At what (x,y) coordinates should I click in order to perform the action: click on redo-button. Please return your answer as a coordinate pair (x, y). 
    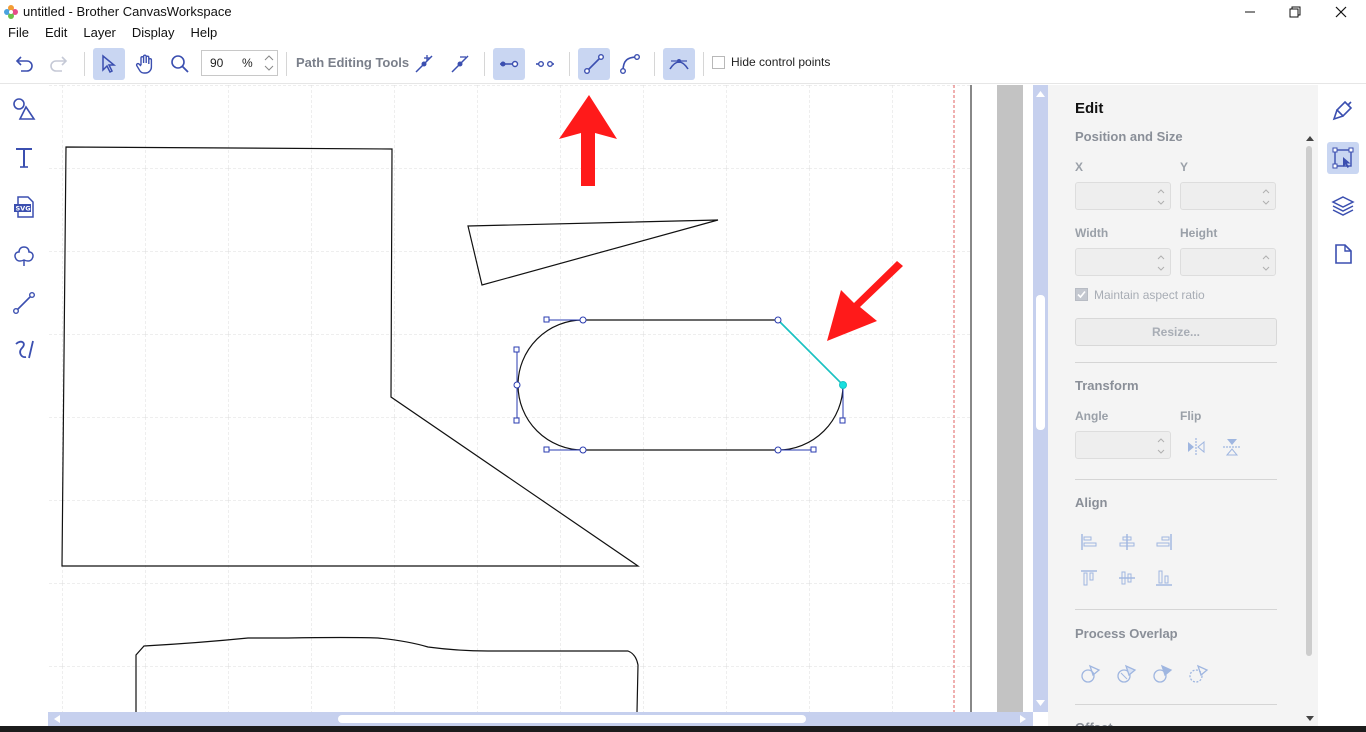
    Looking at the image, I should click on (59, 64).